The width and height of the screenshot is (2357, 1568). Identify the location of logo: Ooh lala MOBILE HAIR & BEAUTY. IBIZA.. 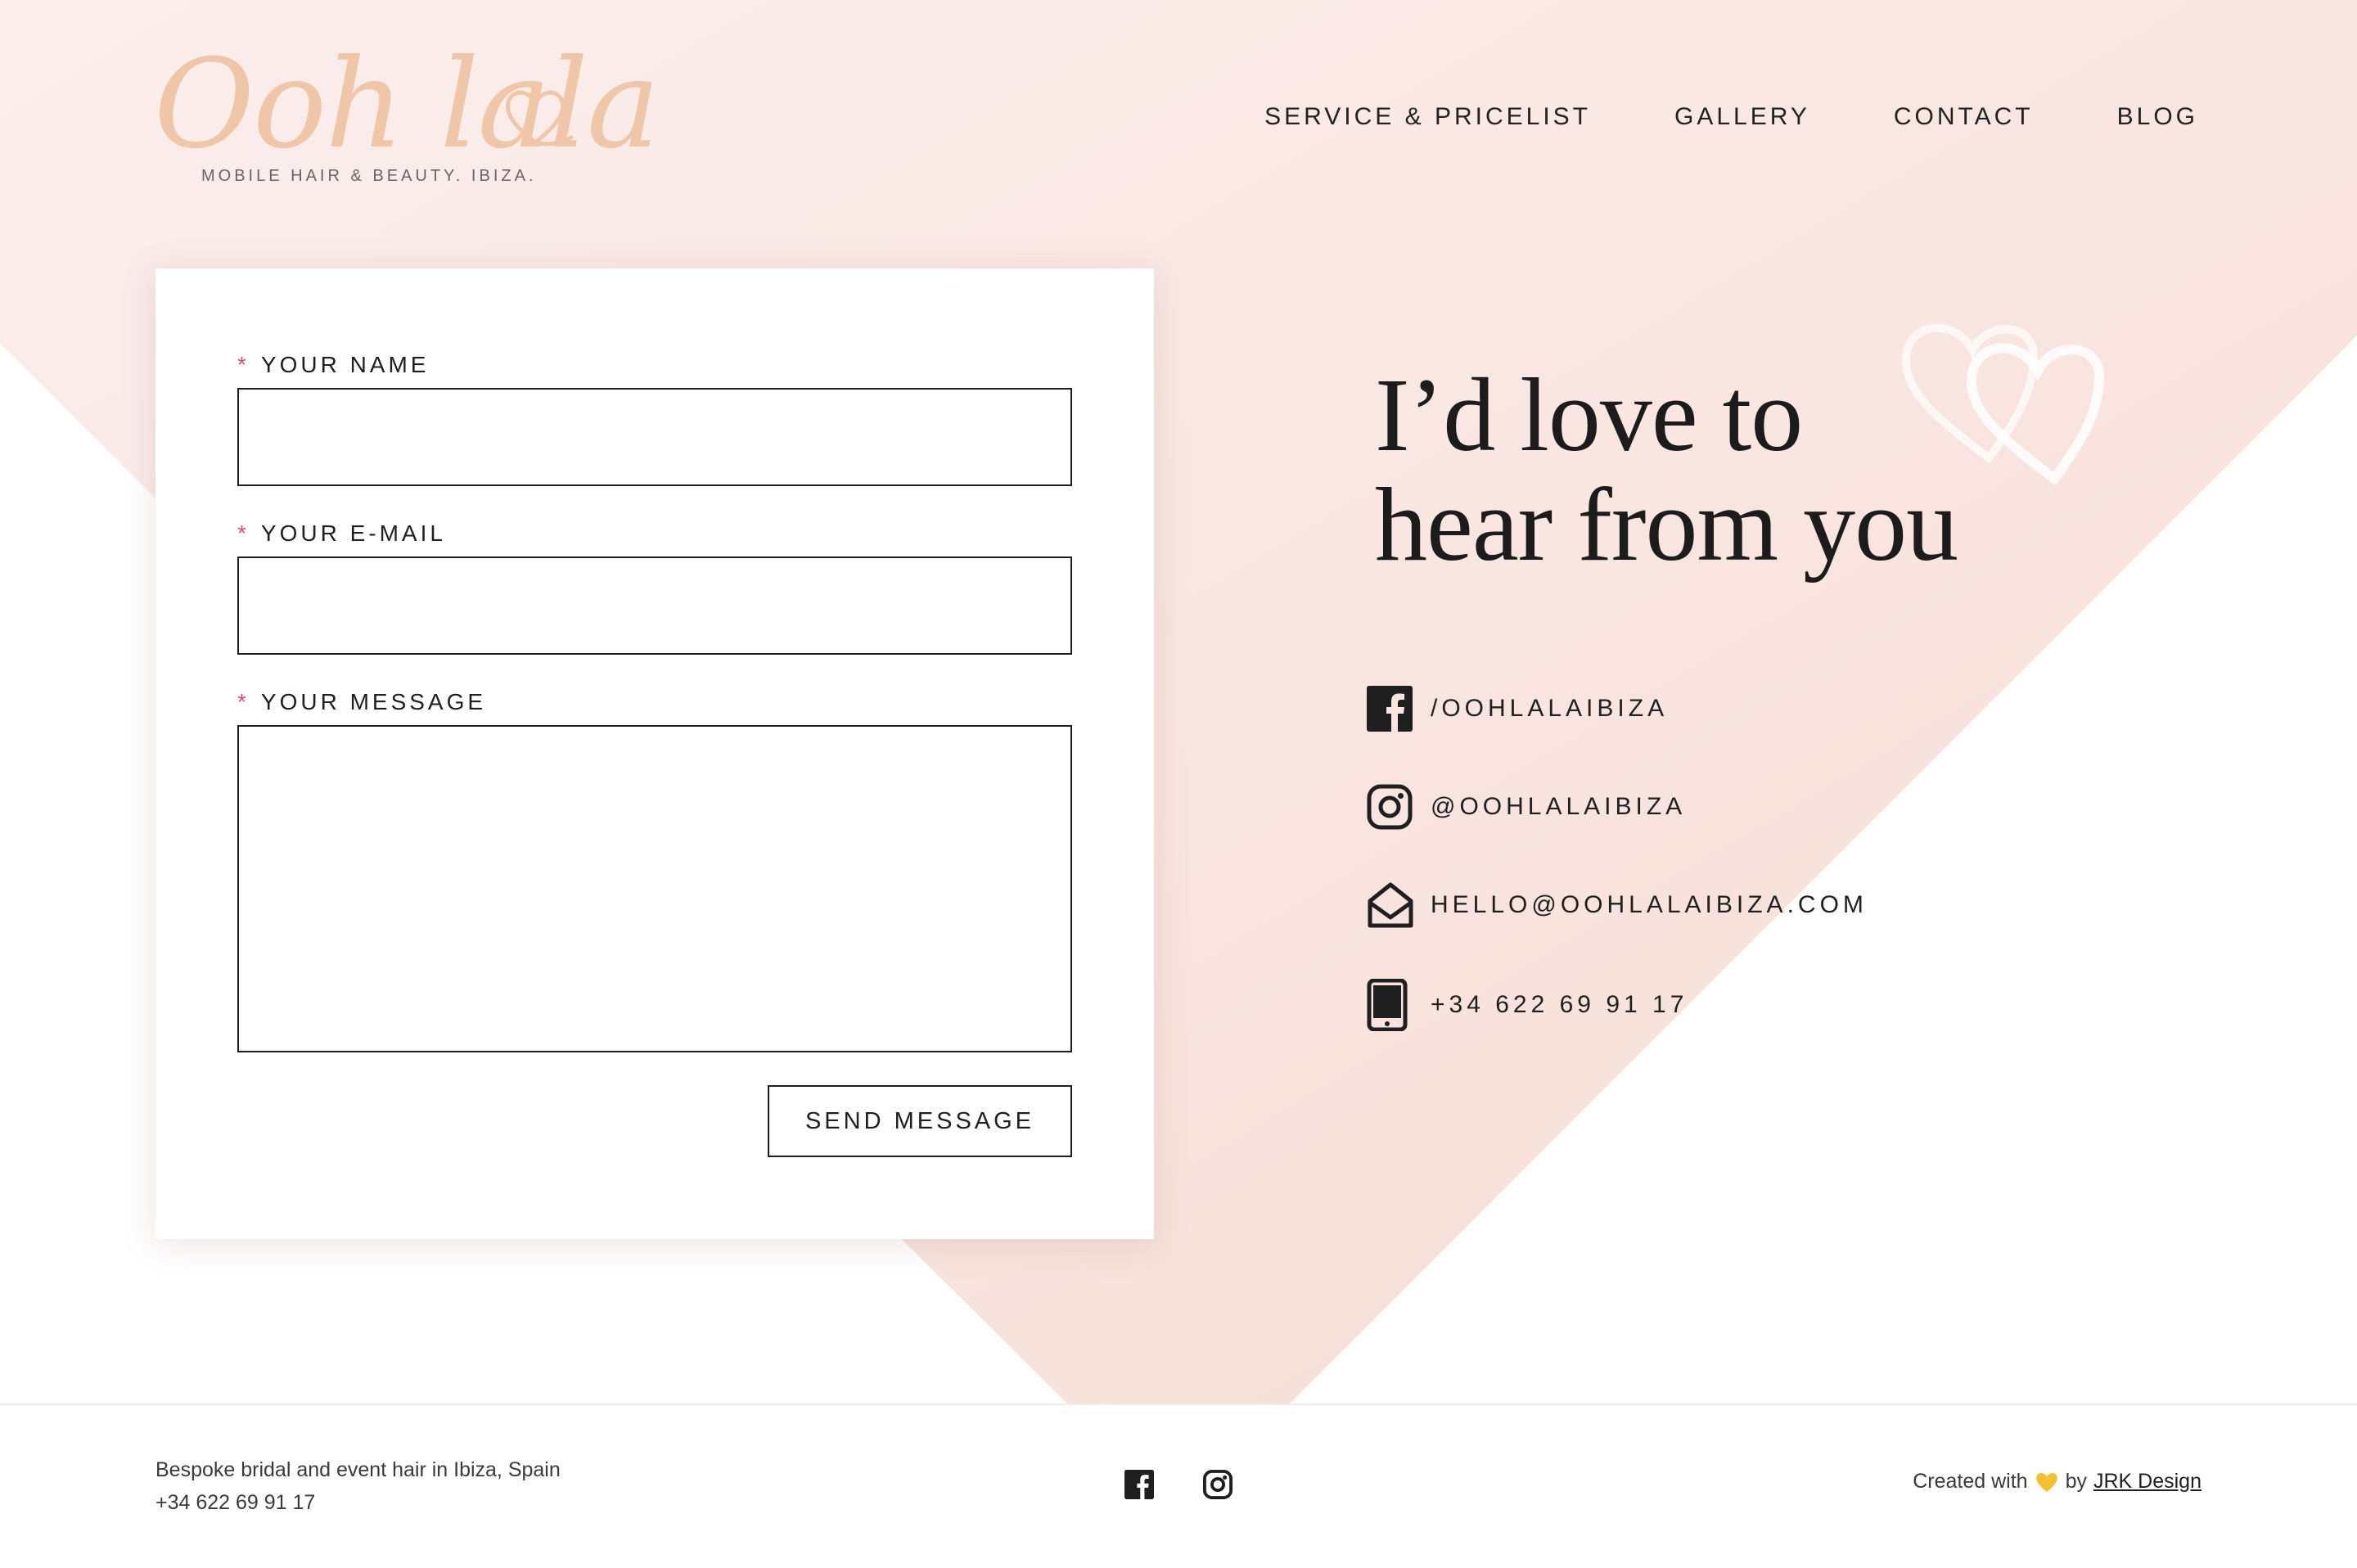
(407, 117).